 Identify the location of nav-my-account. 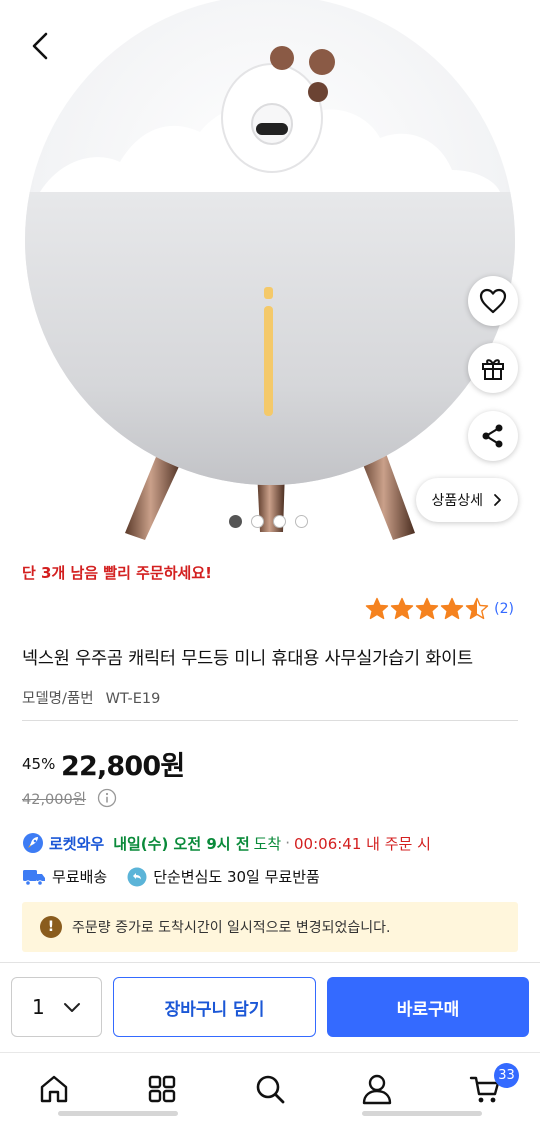
(377, 1089).